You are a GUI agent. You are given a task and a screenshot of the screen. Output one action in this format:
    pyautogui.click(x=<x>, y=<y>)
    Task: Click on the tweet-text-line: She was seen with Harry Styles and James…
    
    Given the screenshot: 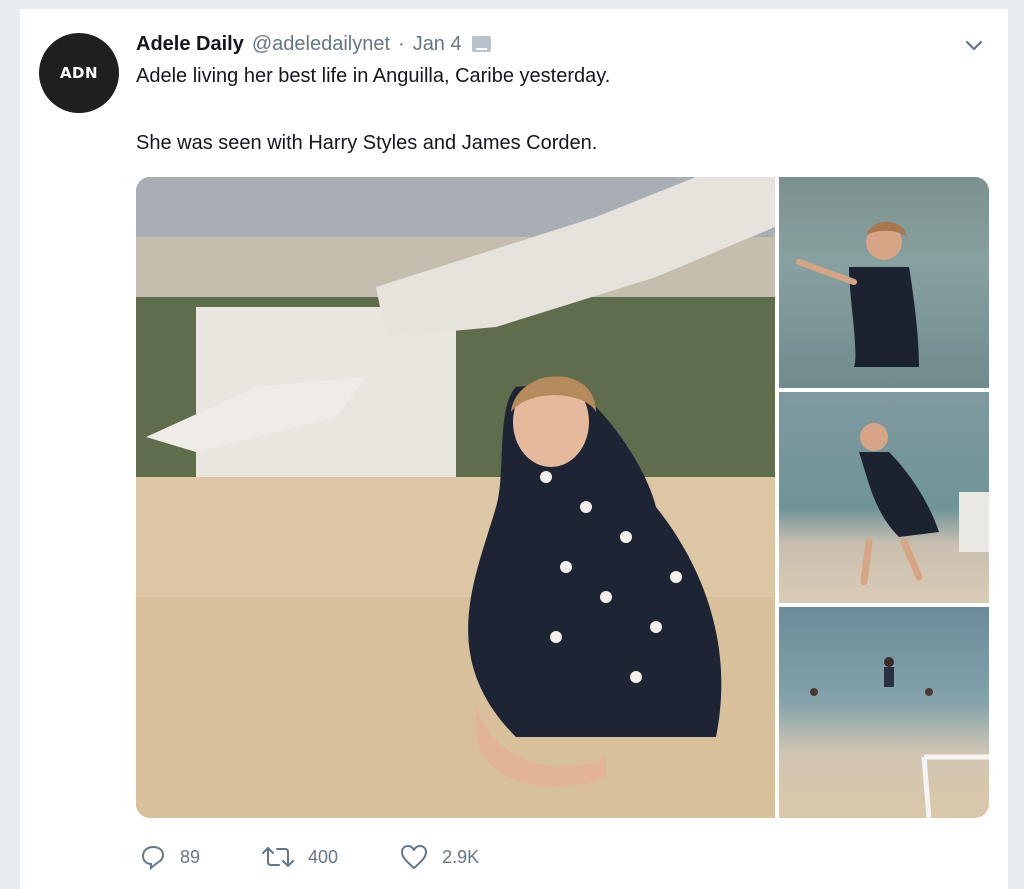 What is the action you would take?
    pyautogui.click(x=367, y=143)
    